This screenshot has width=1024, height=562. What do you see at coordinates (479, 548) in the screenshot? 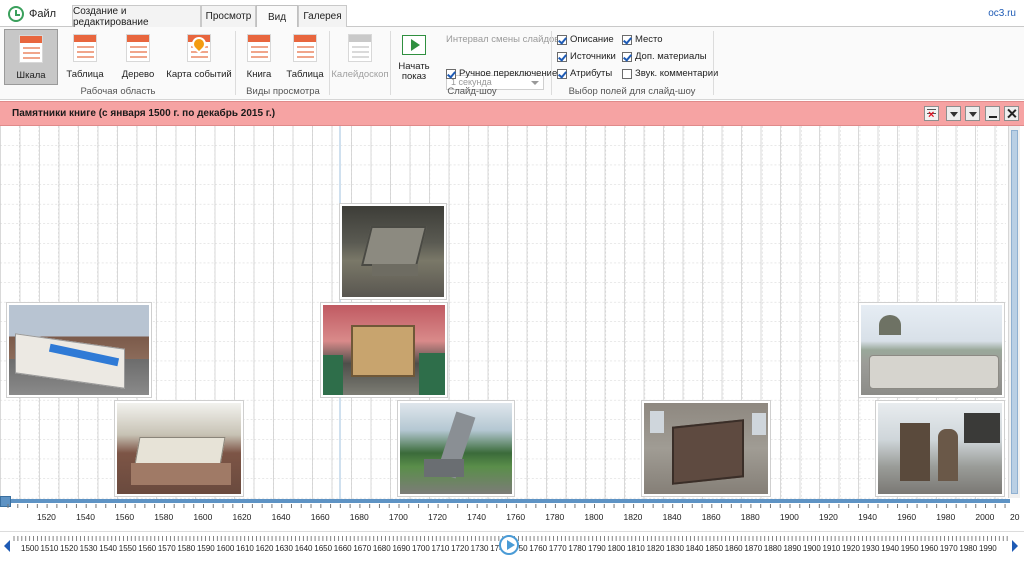
I see `overview-year-label: 1730` at bounding box center [479, 548].